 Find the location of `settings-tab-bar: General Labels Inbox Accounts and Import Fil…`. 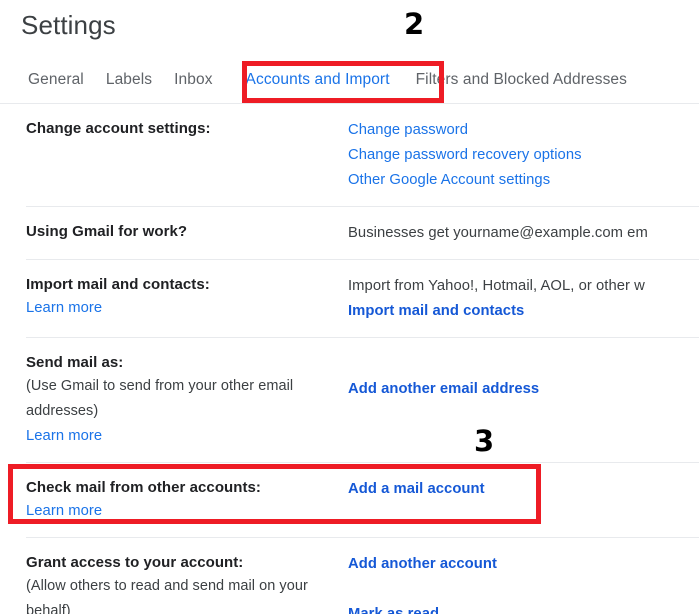

settings-tab-bar: General Labels Inbox Accounts and Import Fil… is located at coordinates (349, 83).